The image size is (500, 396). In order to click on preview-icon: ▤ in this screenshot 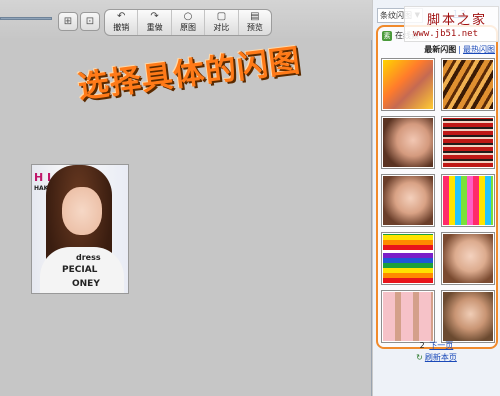, I will do `click(255, 16)`.